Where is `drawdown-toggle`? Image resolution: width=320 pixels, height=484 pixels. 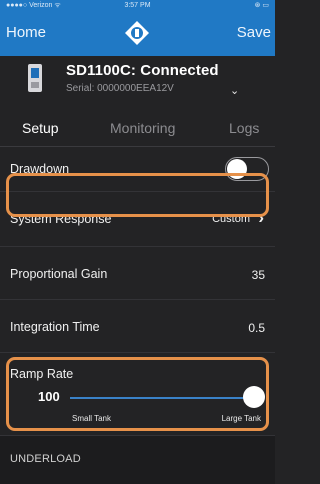
drawdown-toggle is located at coordinates (247, 169).